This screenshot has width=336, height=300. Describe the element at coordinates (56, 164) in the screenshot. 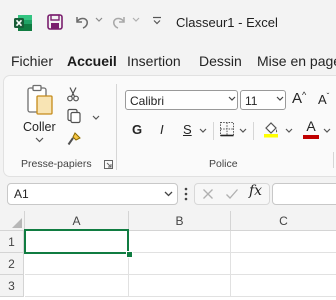

I see `clipboard-group-label: Presse-papiers` at that location.